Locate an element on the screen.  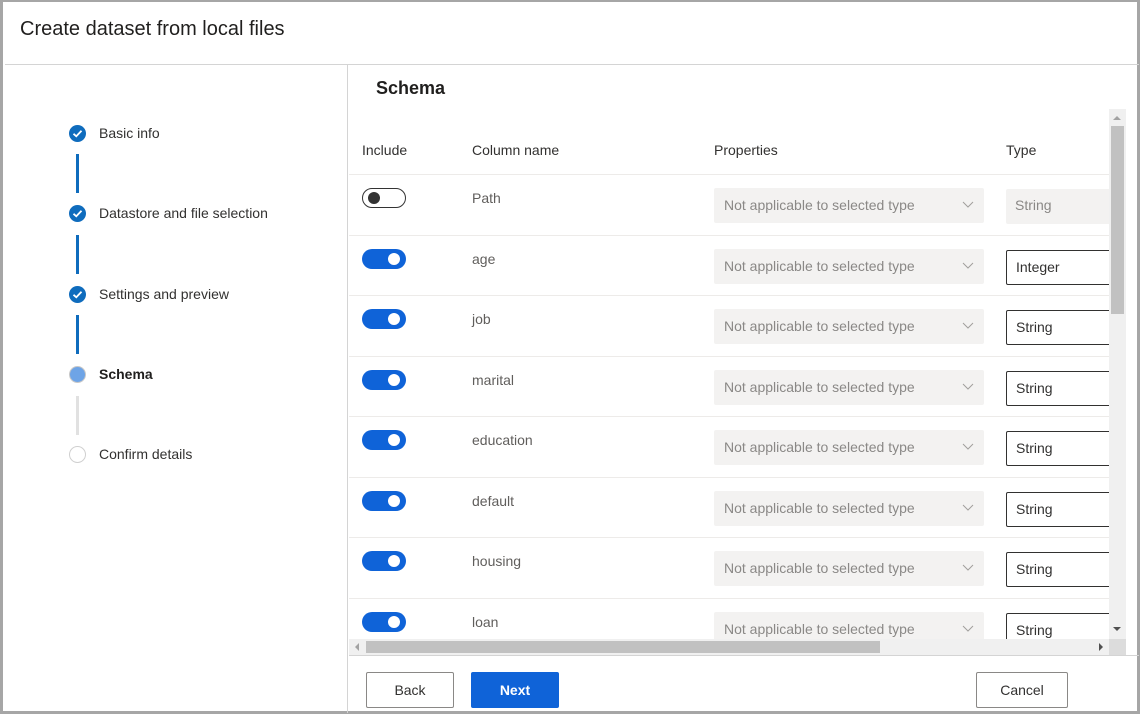
step-settings-preview: Settings and preview is located at coordinates (175, 296).